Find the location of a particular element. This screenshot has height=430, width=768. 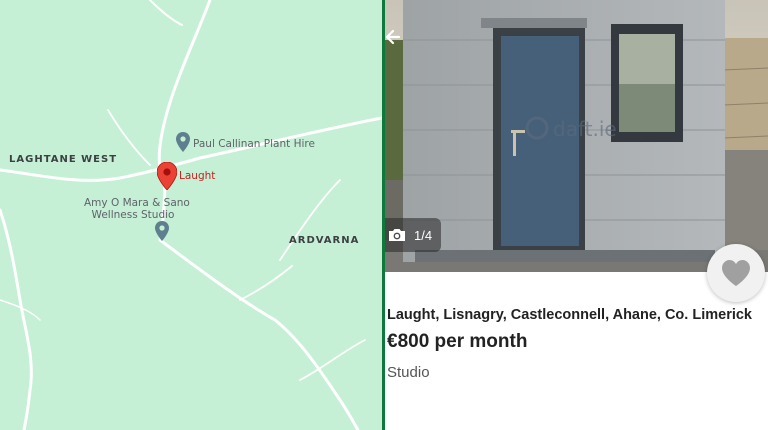

area-label-ardvarna: ARDVARNA is located at coordinates (324, 240).